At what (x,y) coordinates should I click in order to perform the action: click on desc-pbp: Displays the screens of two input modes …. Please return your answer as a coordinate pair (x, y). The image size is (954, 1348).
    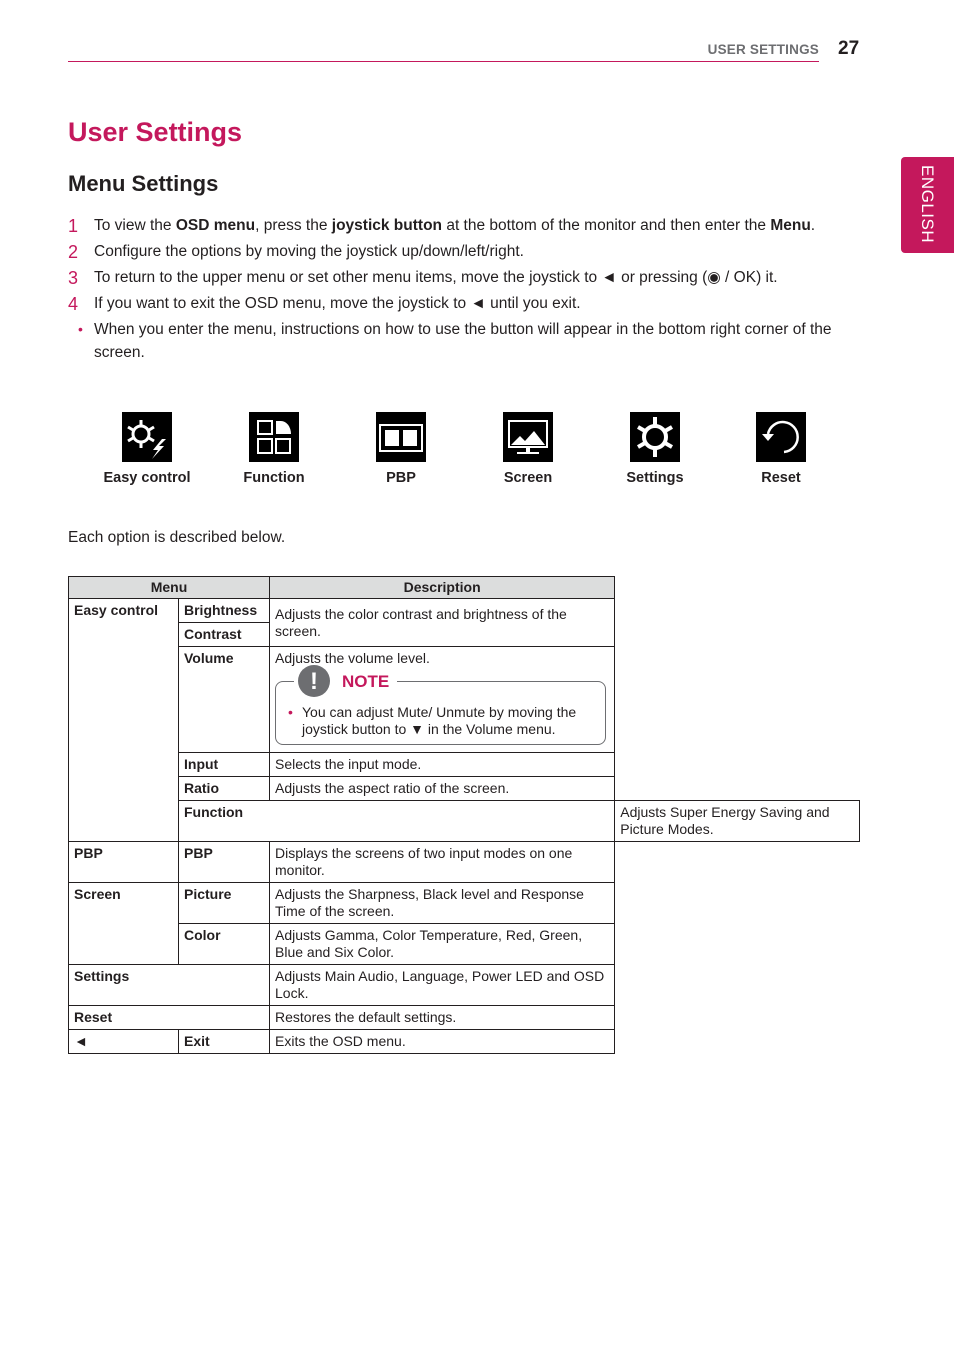
    Looking at the image, I should click on (442, 862).